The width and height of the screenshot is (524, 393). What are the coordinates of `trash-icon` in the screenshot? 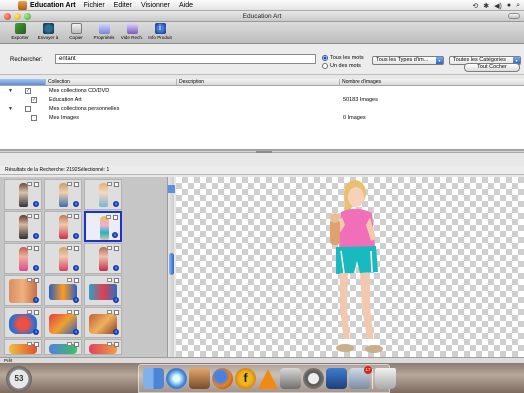 It's located at (385, 378).